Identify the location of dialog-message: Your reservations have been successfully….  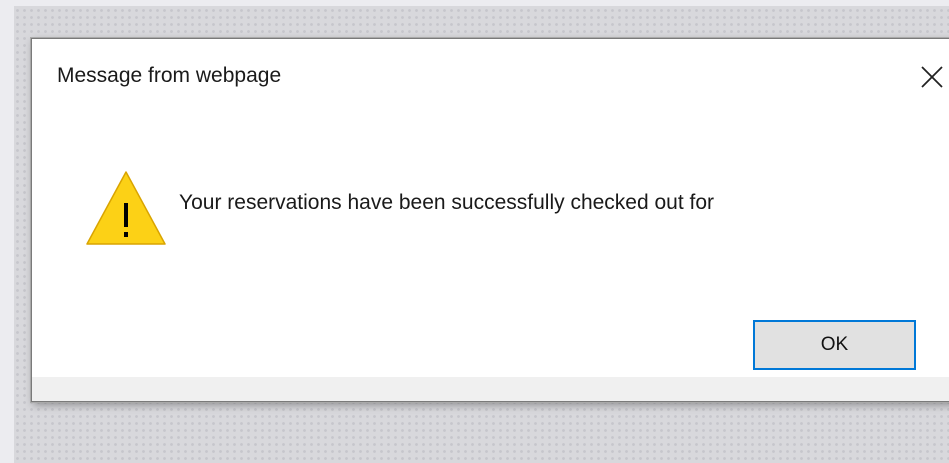
(447, 202).